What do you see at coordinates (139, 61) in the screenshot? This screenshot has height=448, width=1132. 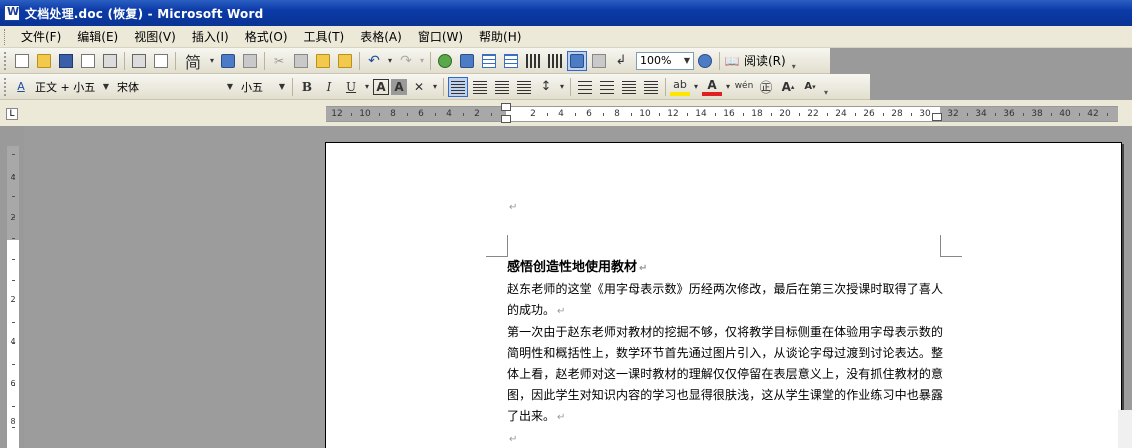 I see `print-button` at bounding box center [139, 61].